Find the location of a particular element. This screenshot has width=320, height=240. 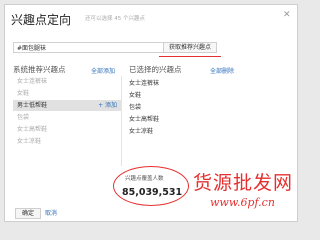

close-icon: ✕ is located at coordinates (287, 15).